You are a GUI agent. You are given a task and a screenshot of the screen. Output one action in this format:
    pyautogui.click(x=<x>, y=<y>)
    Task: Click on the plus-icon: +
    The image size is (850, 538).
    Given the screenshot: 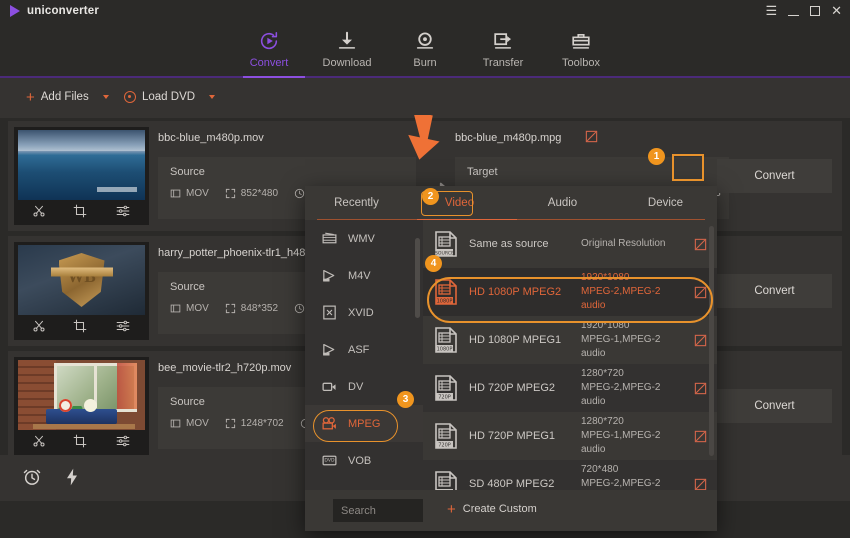 What is the action you would take?
    pyautogui.click(x=30, y=97)
    